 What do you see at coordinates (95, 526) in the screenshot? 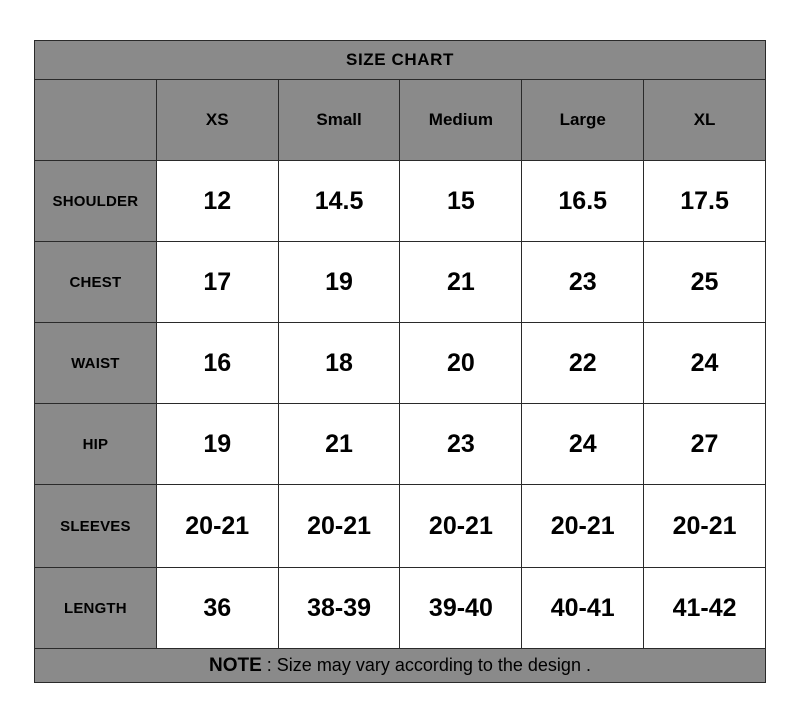
I see `row-header-sleeves: SLEEVES` at bounding box center [95, 526].